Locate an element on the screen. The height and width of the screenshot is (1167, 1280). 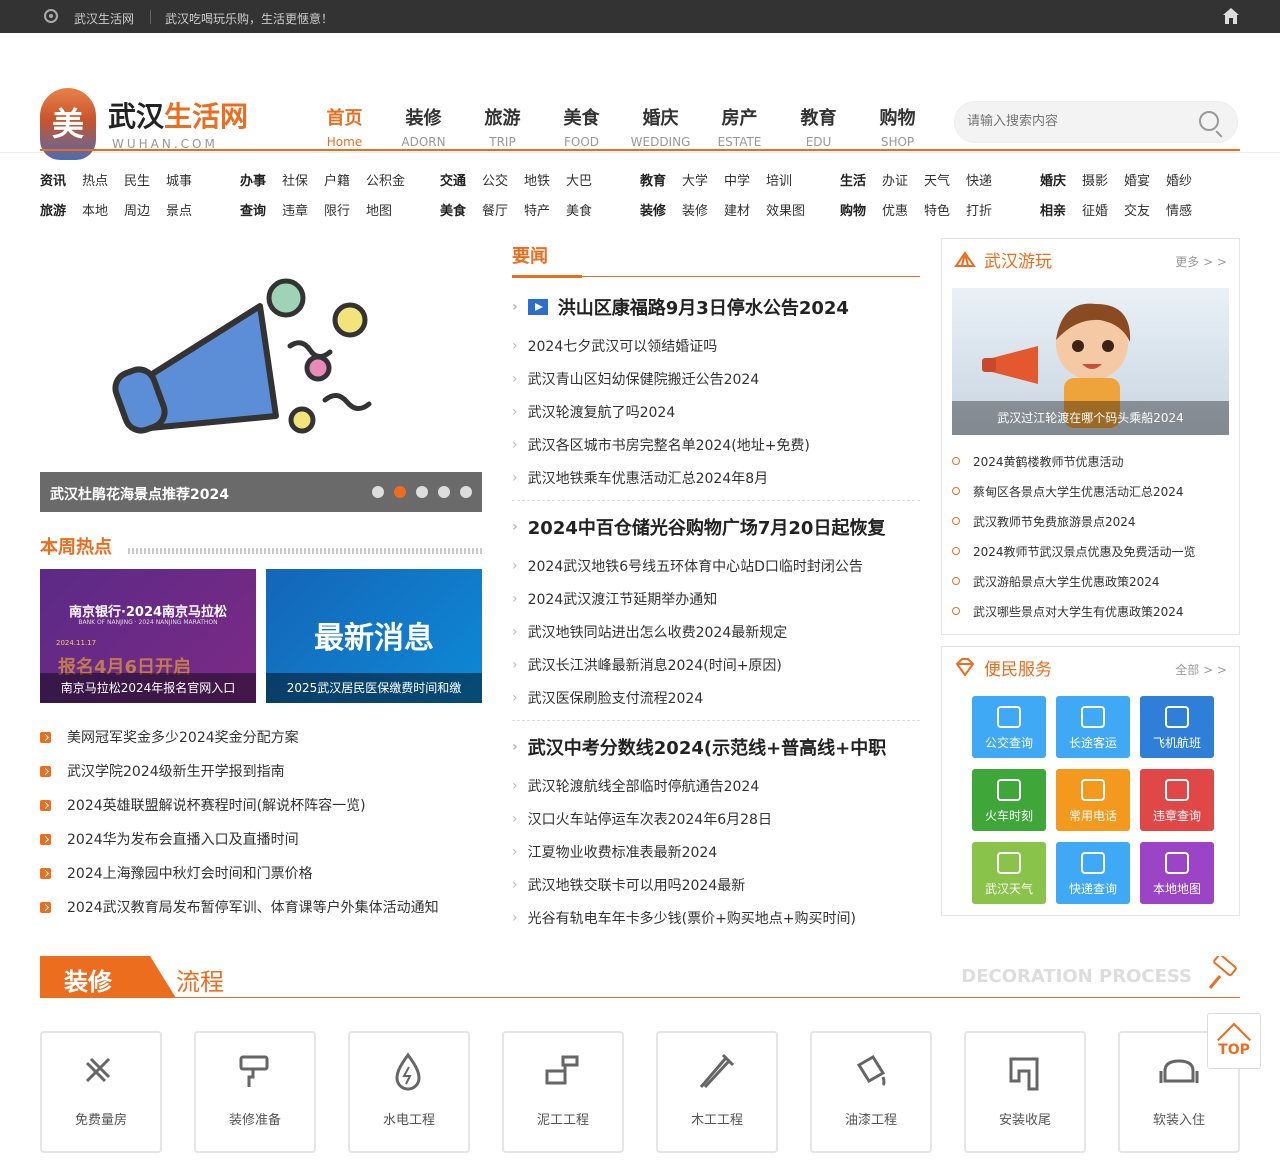
news-item: 武汉地铁乘车优惠活动汇总2024年8月 is located at coordinates (716, 477).